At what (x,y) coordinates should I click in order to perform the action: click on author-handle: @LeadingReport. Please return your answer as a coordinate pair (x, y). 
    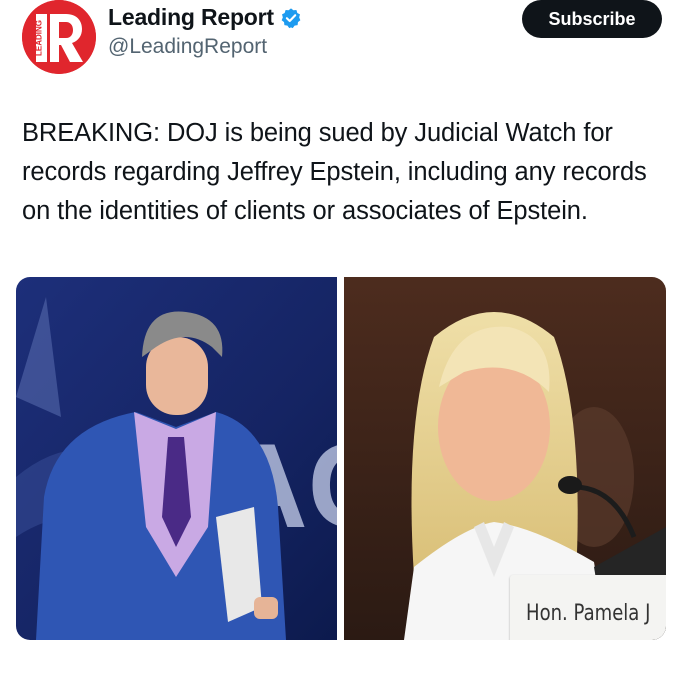
    Looking at the image, I should click on (205, 47).